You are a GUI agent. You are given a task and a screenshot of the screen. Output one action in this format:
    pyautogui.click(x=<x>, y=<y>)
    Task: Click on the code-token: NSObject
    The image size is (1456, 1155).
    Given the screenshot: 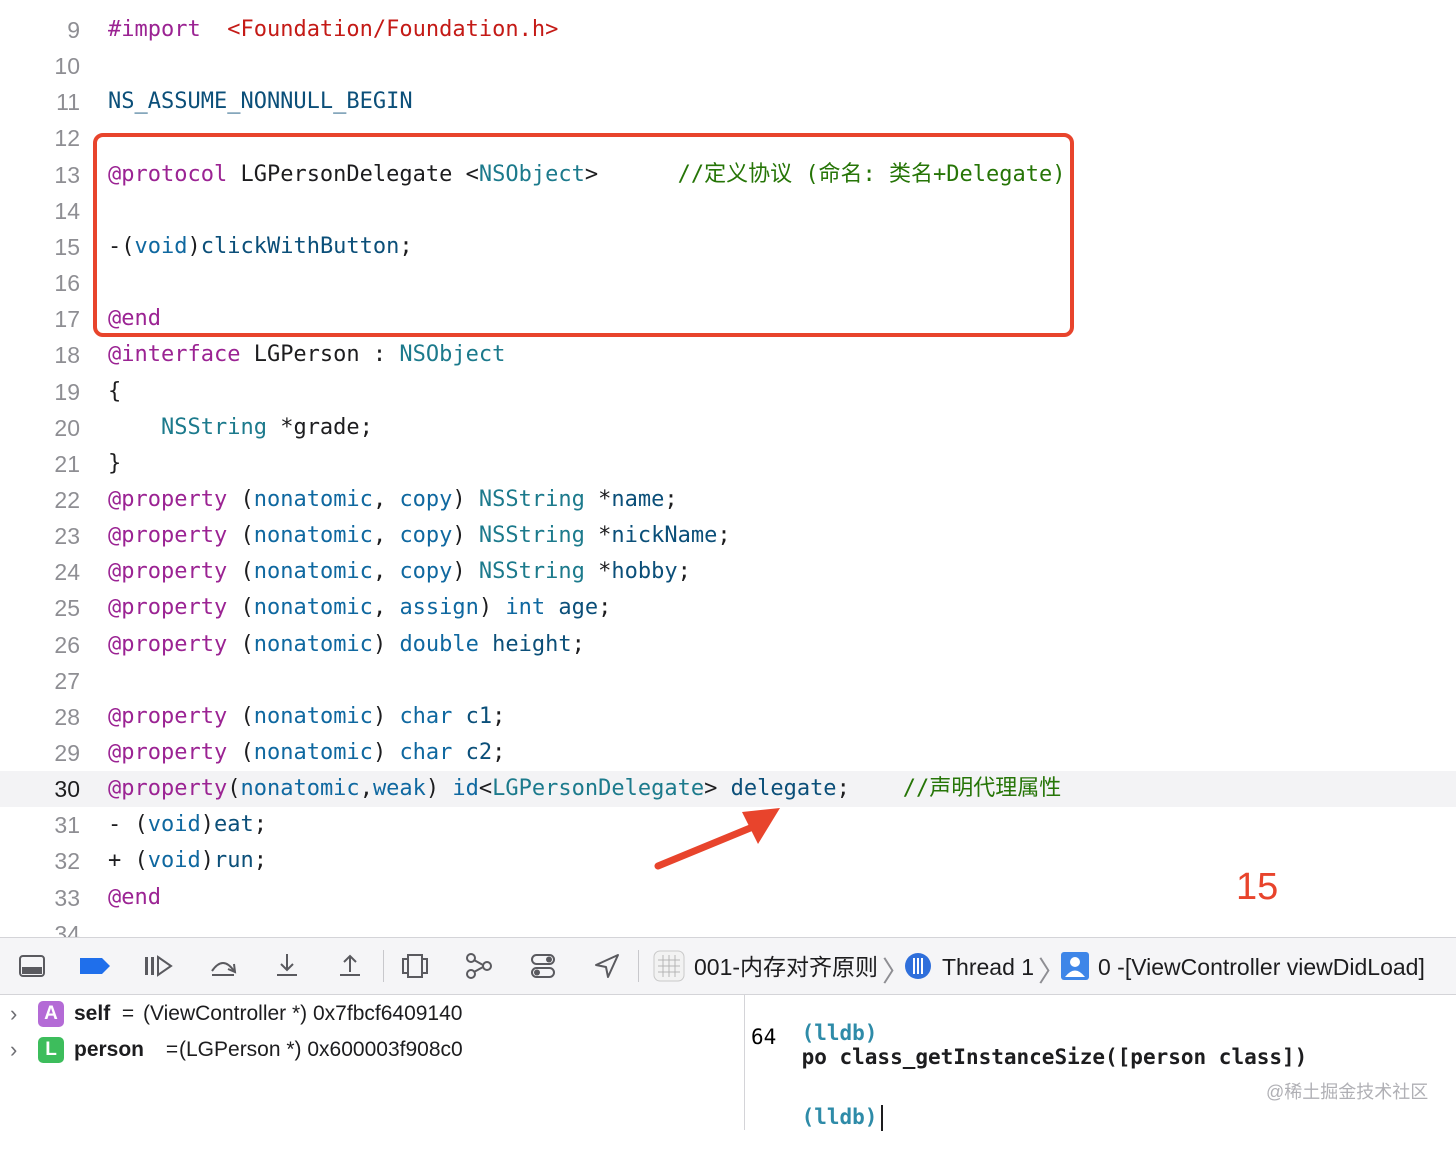 What is the action you would take?
    pyautogui.click(x=452, y=355)
    